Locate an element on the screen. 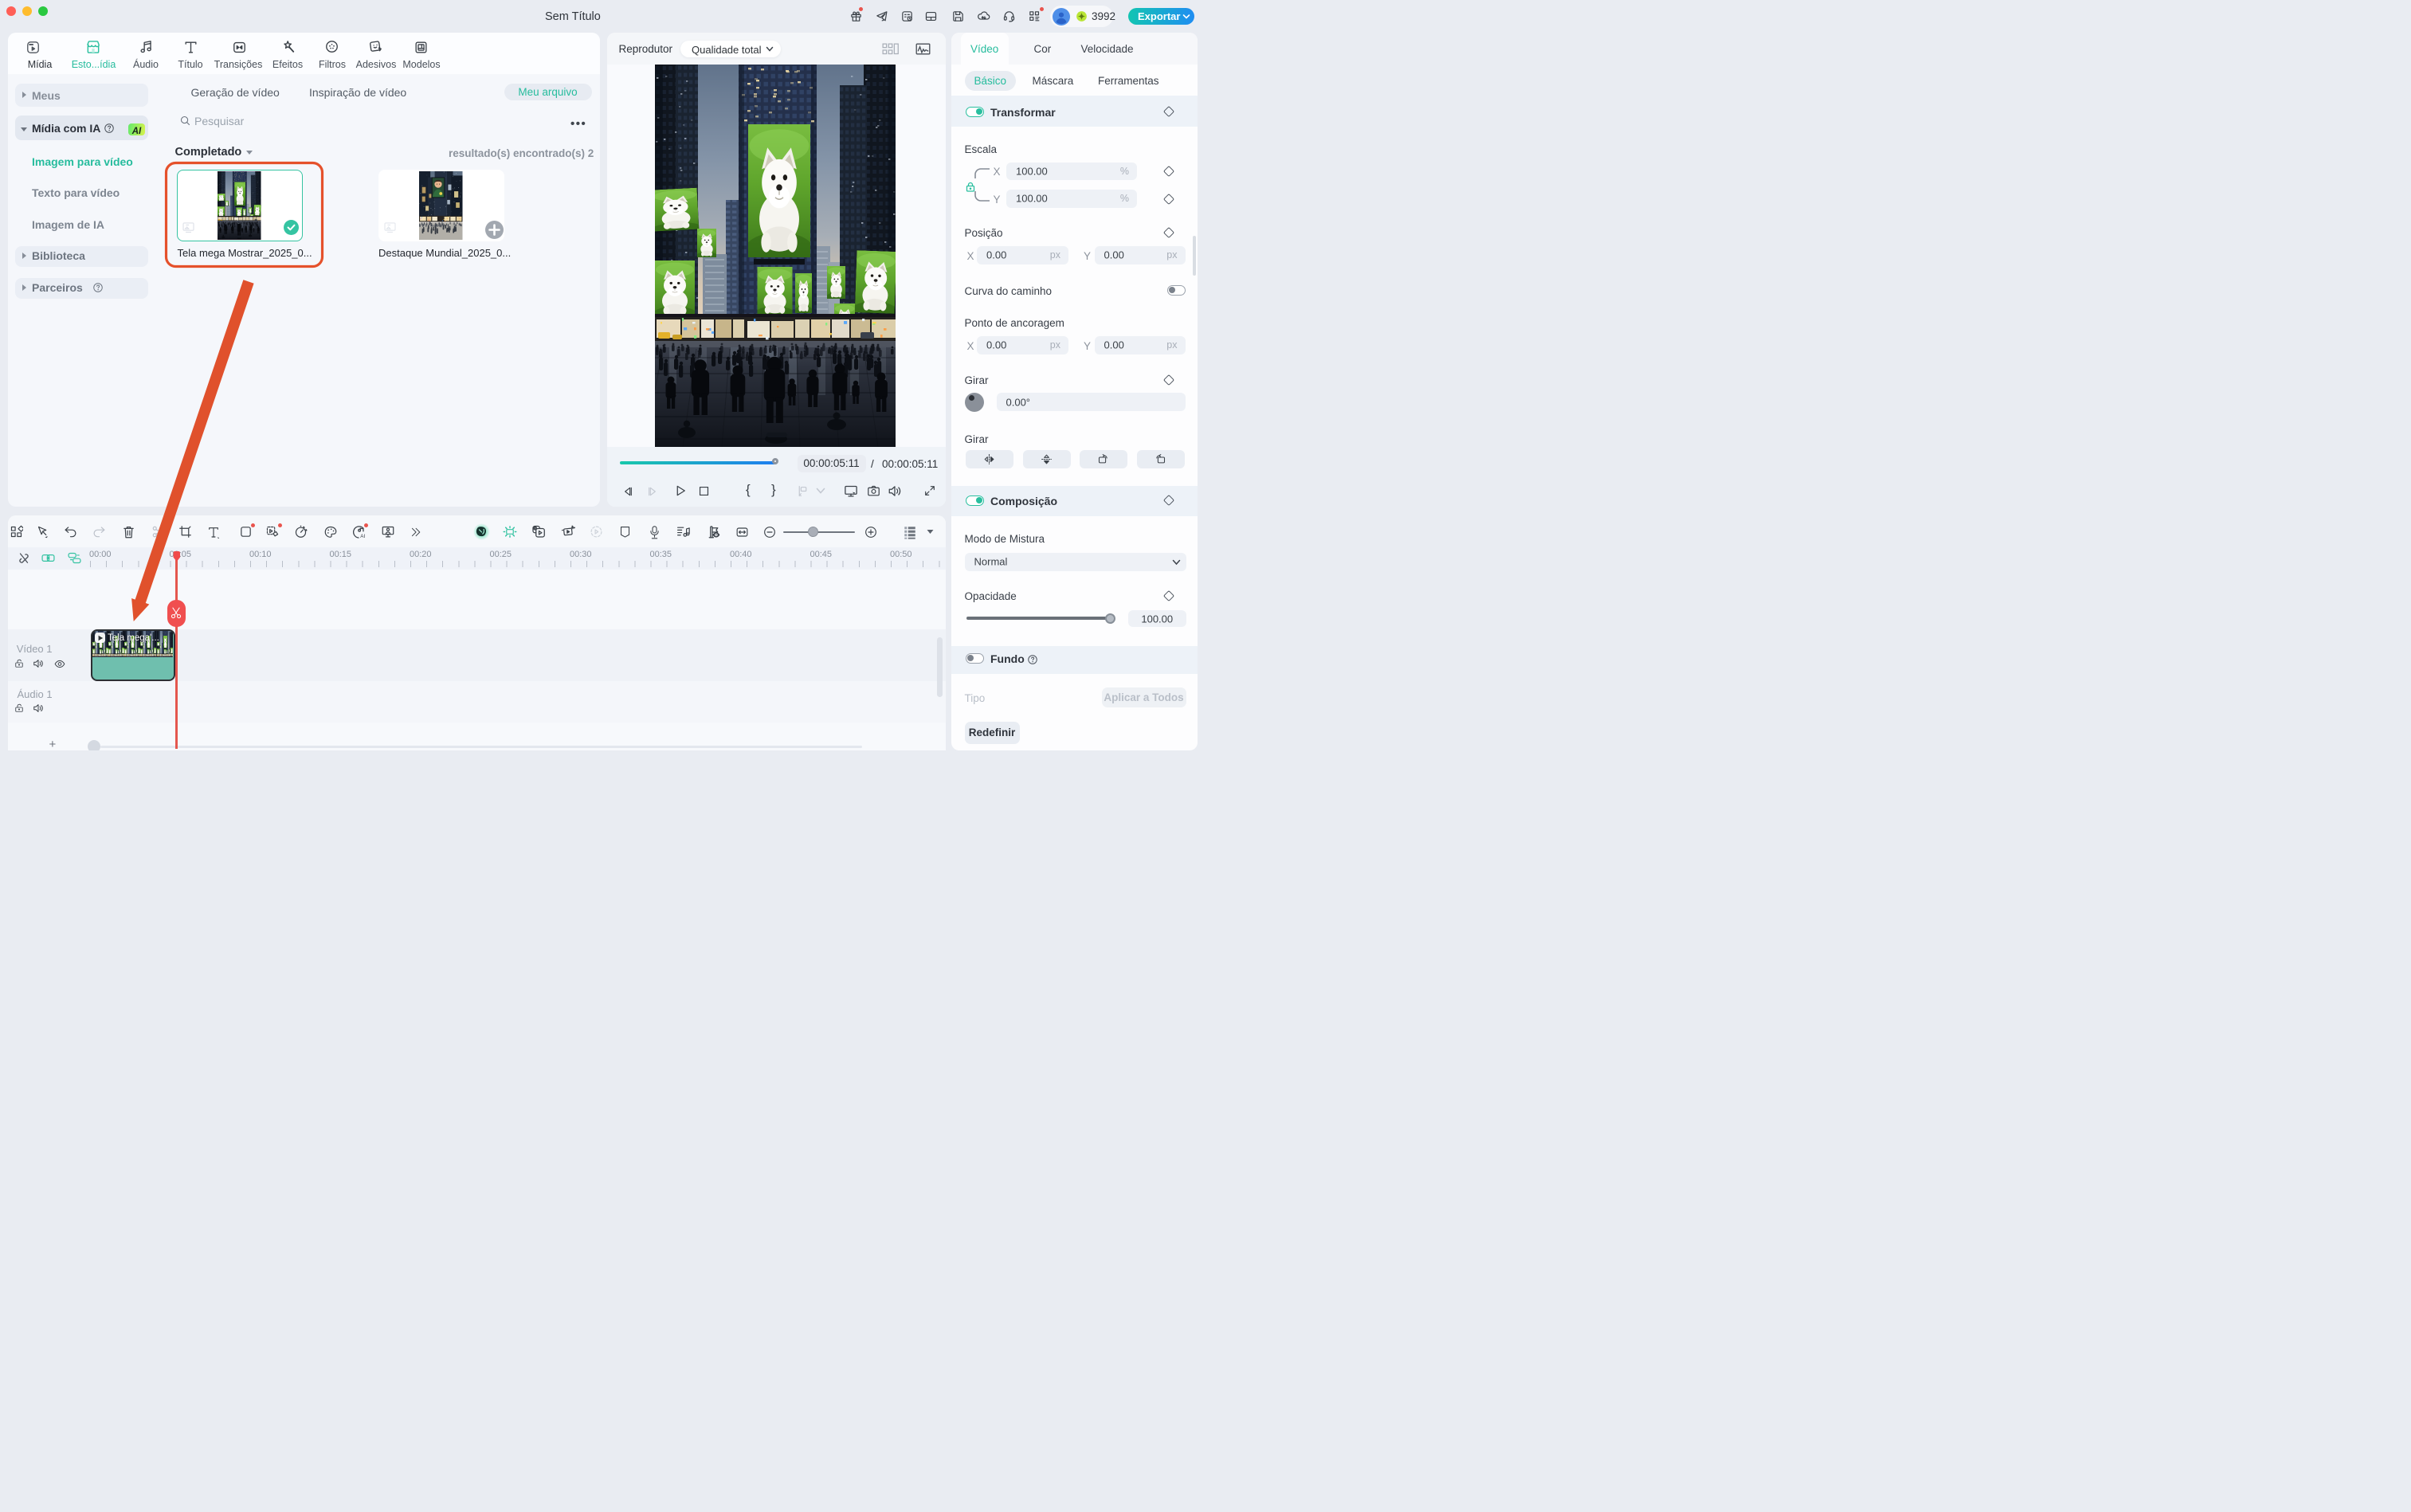 Image resolution: width=2411 pixels, height=1512 pixels. svg-text: AI is located at coordinates (363, 537).